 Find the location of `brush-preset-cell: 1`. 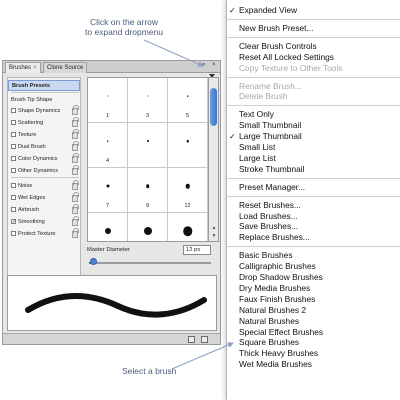

brush-preset-cell: 1 is located at coordinates (108, 100).